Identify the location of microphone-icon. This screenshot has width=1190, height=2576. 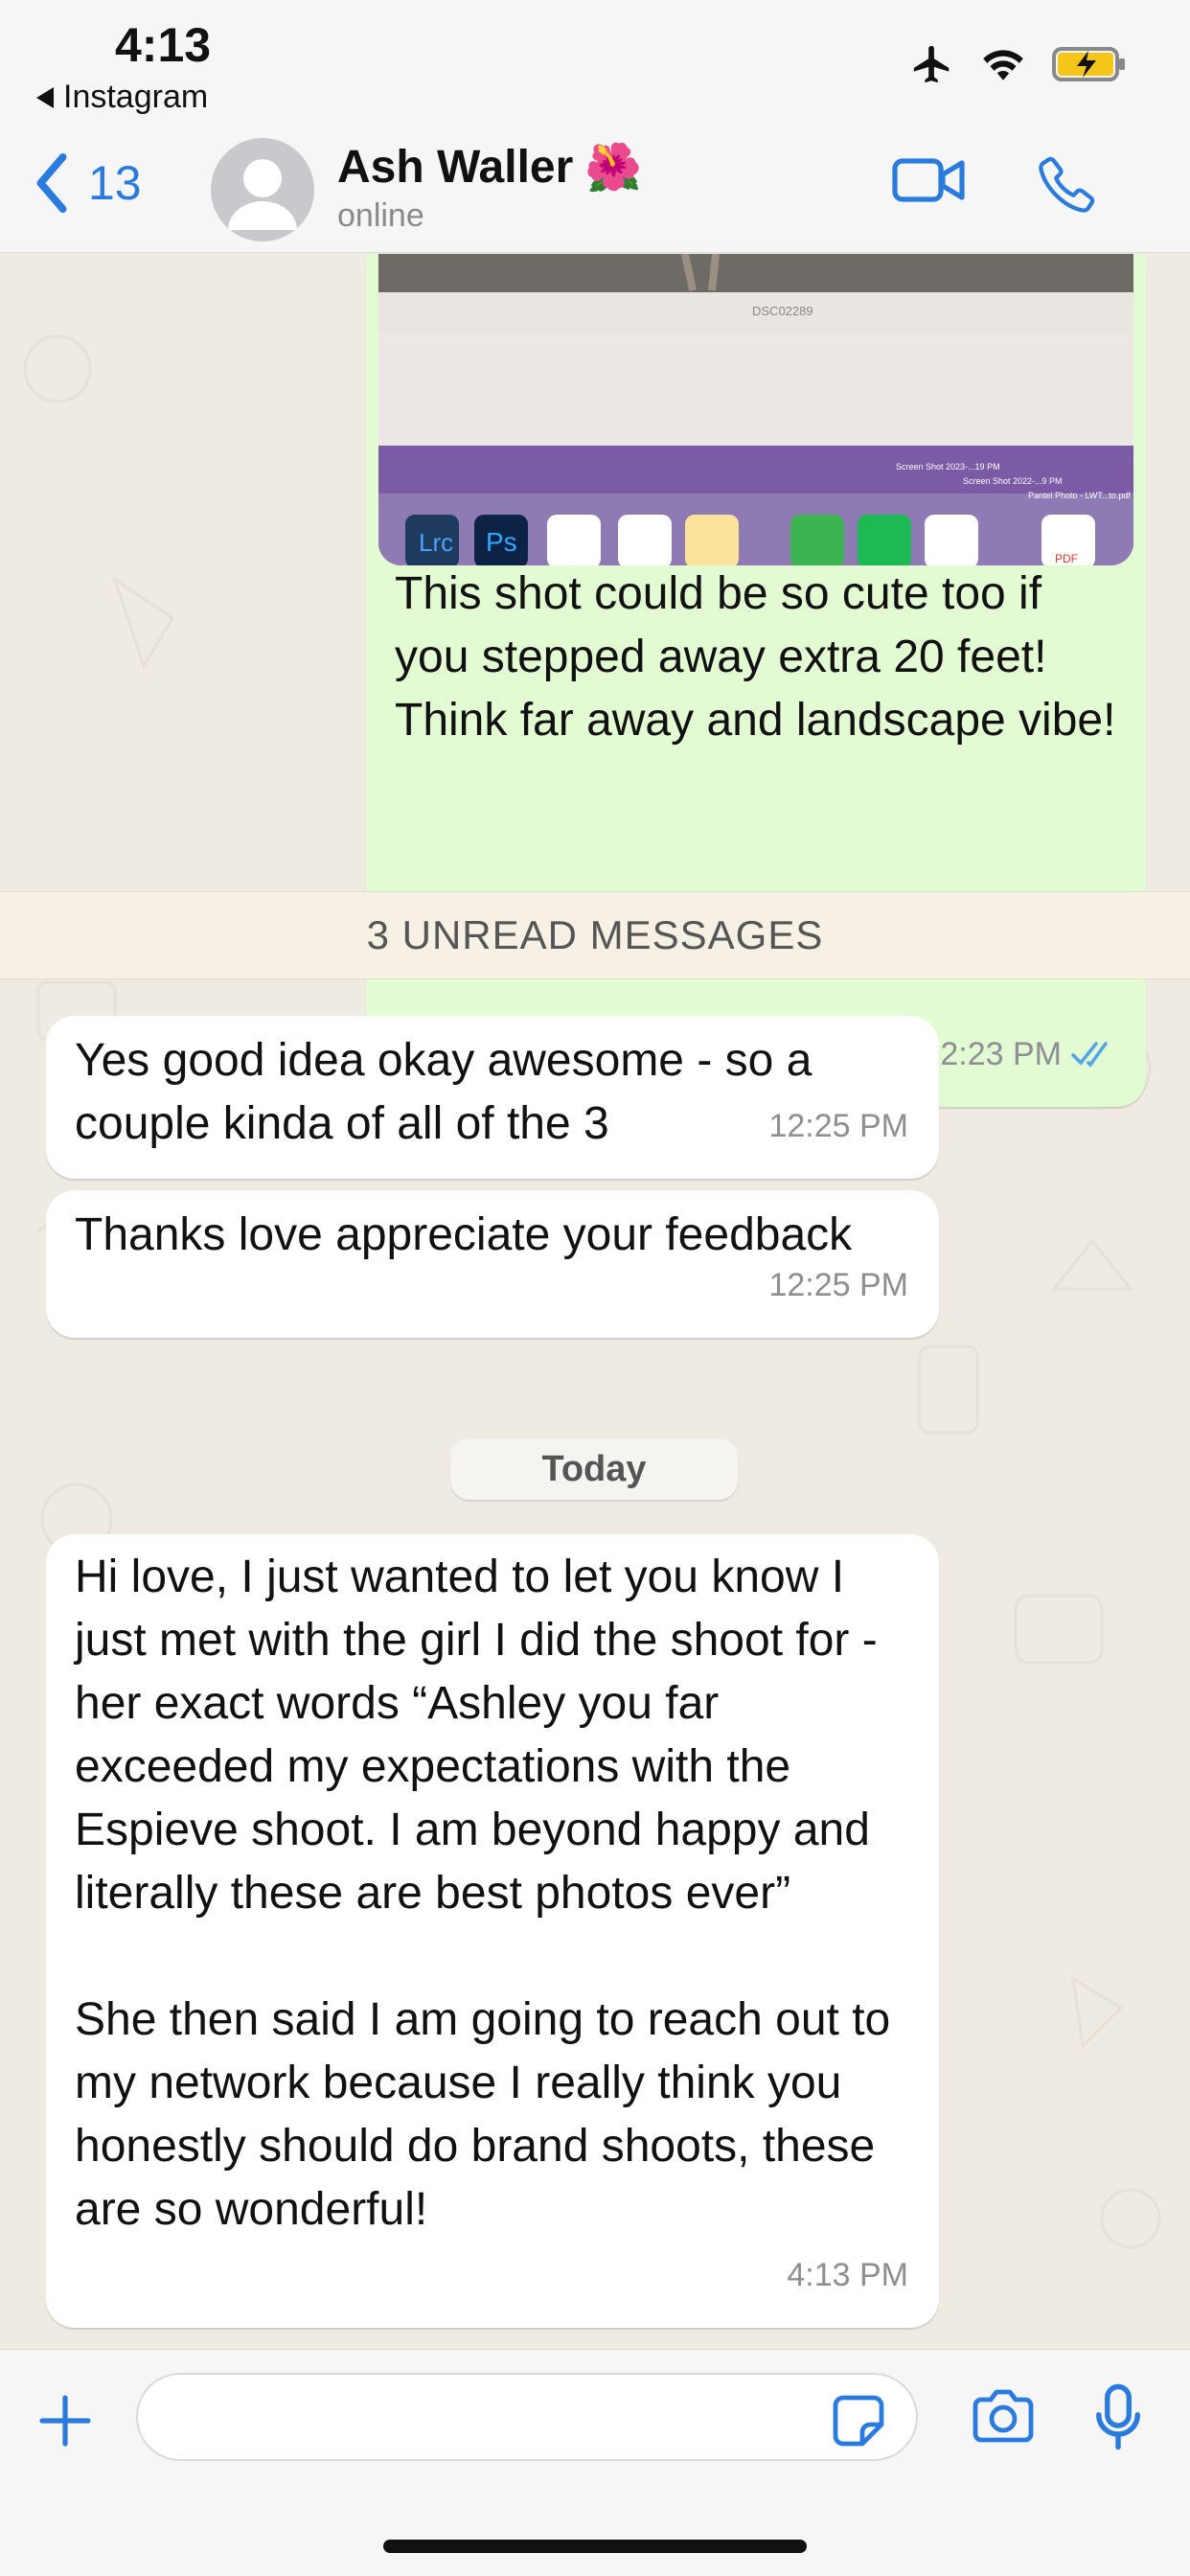
(1118, 2416).